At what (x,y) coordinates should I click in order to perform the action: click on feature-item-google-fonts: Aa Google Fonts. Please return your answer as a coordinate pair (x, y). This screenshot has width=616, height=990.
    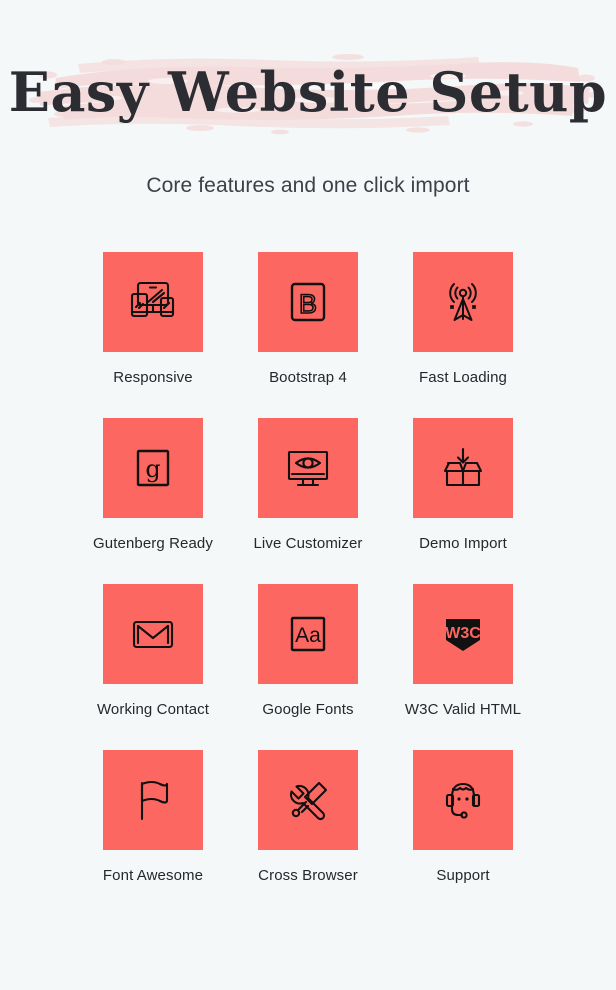
    Looking at the image, I should click on (308, 651).